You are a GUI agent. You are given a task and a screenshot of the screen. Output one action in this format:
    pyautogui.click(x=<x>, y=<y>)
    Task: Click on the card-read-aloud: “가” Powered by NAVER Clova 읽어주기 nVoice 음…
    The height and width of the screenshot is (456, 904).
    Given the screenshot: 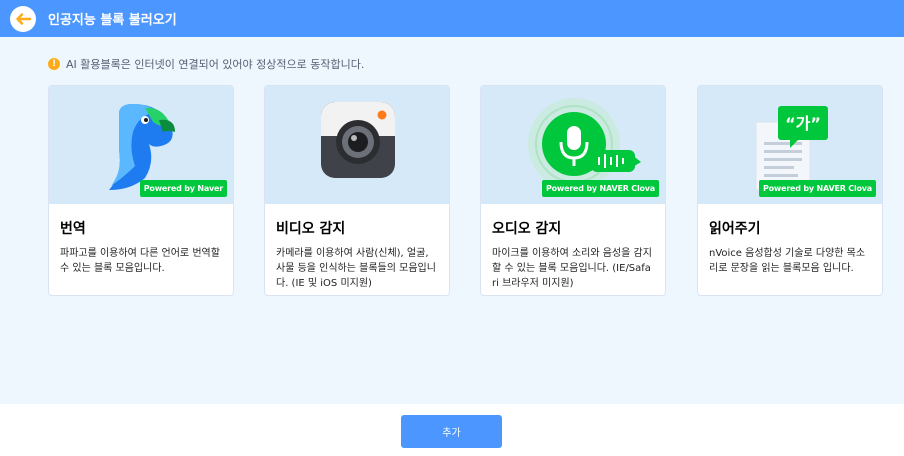 What is the action you would take?
    pyautogui.click(x=790, y=190)
    